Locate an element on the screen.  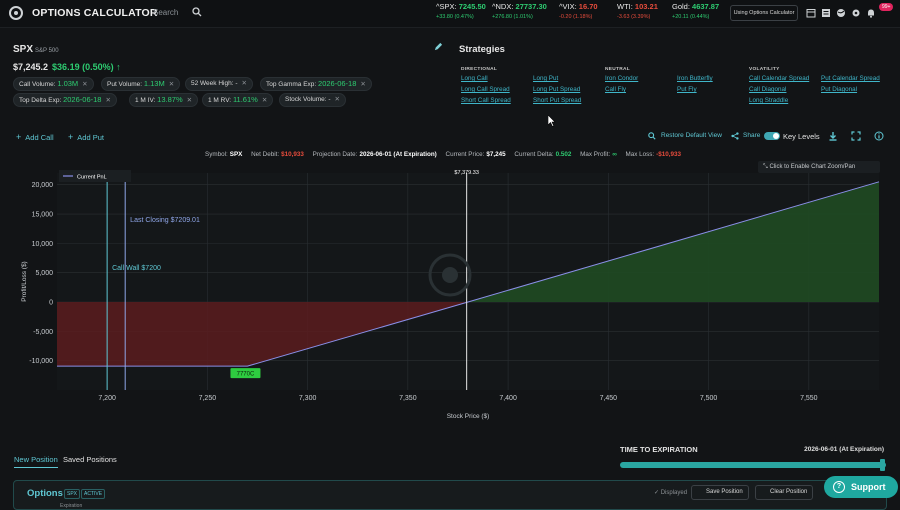
add-call-button: + Add Call is located at coordinates (35, 137).